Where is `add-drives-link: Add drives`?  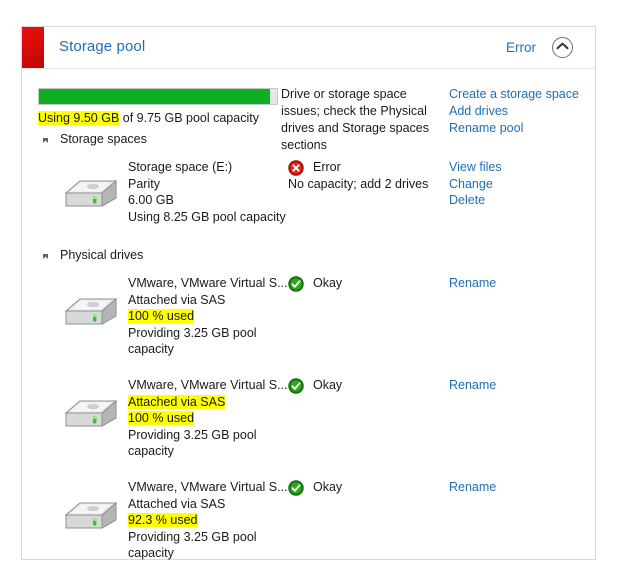
add-drives-link: Add drives is located at coordinates (514, 111).